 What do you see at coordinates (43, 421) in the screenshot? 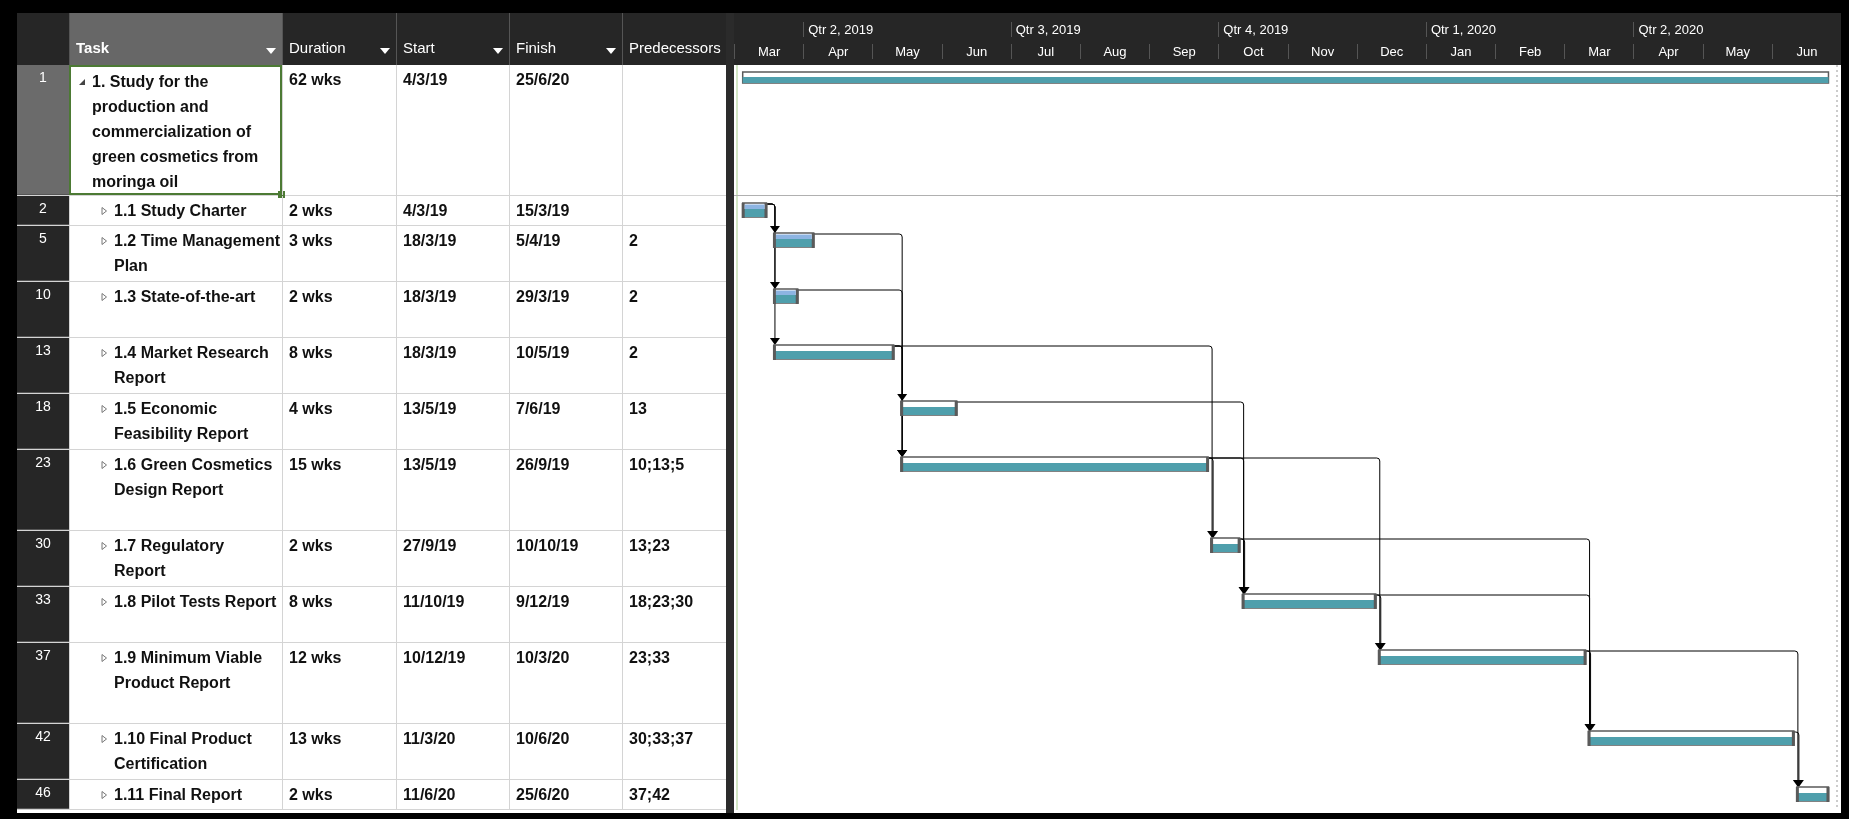
I see `row-number: 18` at bounding box center [43, 421].